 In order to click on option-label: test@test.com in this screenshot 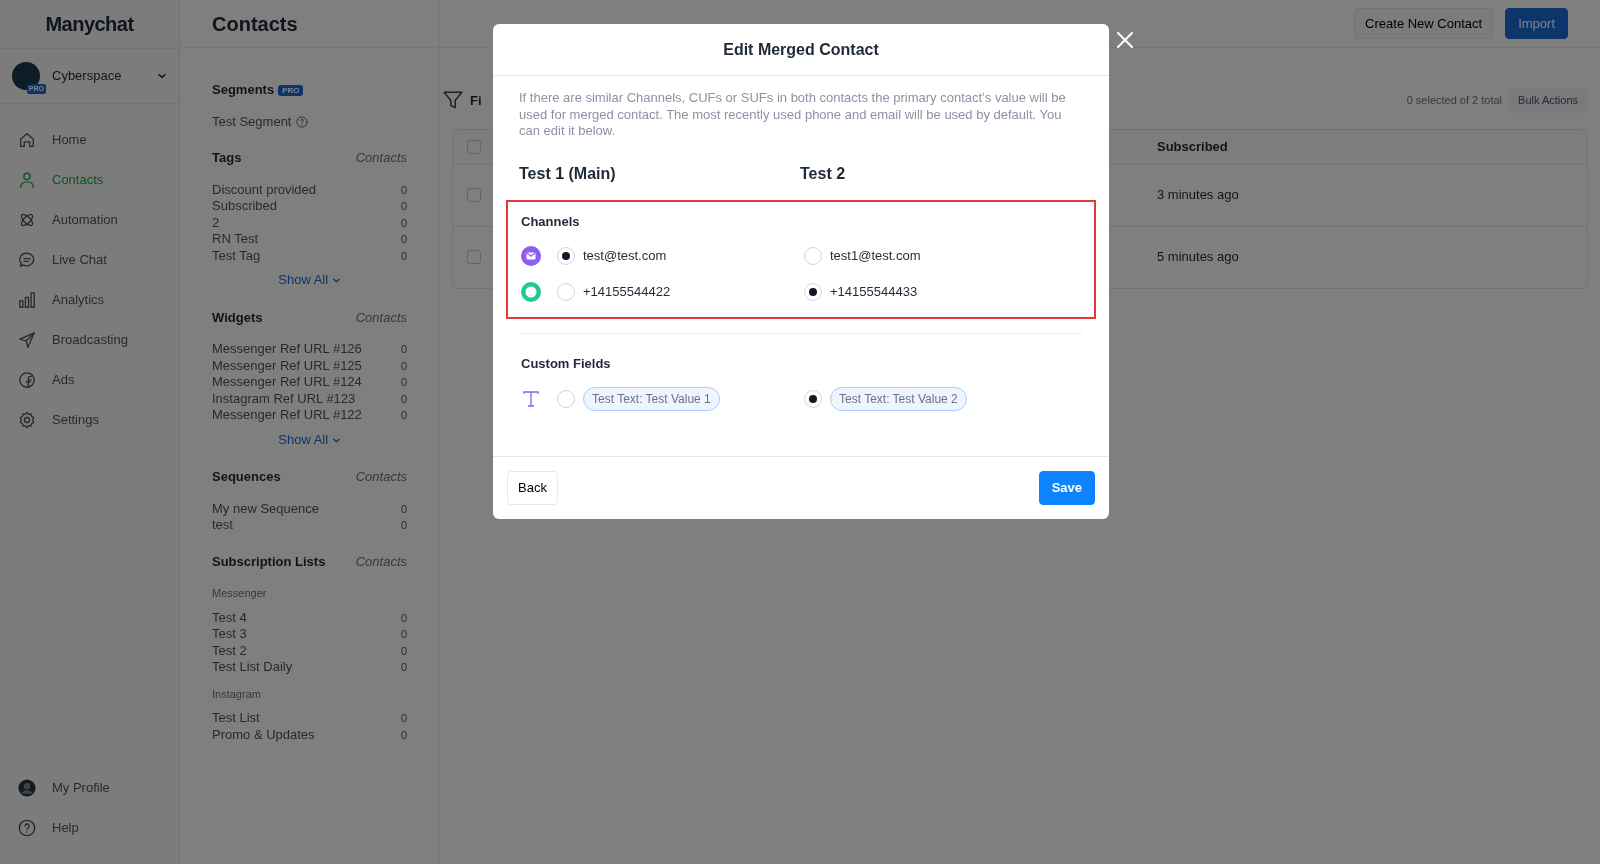, I will do `click(625, 256)`.